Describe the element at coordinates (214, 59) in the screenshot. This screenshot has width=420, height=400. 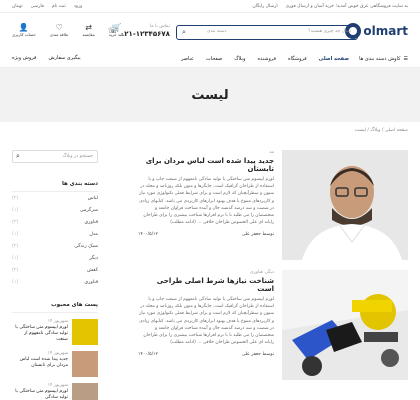
I see `nav-item-pages: صفحات` at that location.